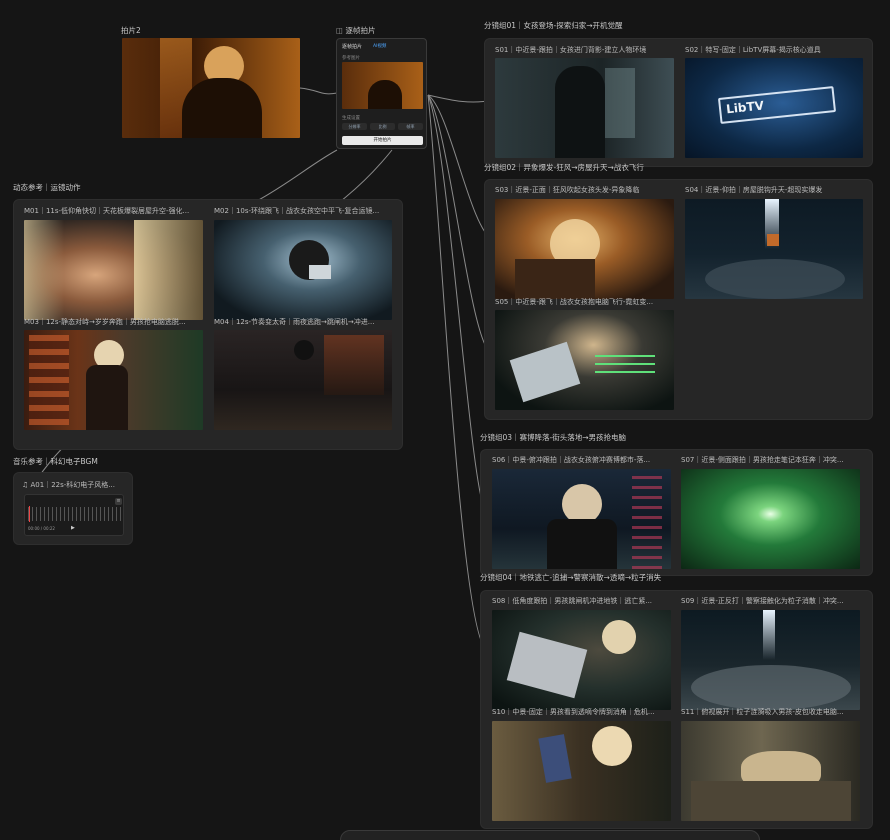 This screenshot has width=890, height=840. I want to click on option-resolution: 分辨率, so click(354, 126).